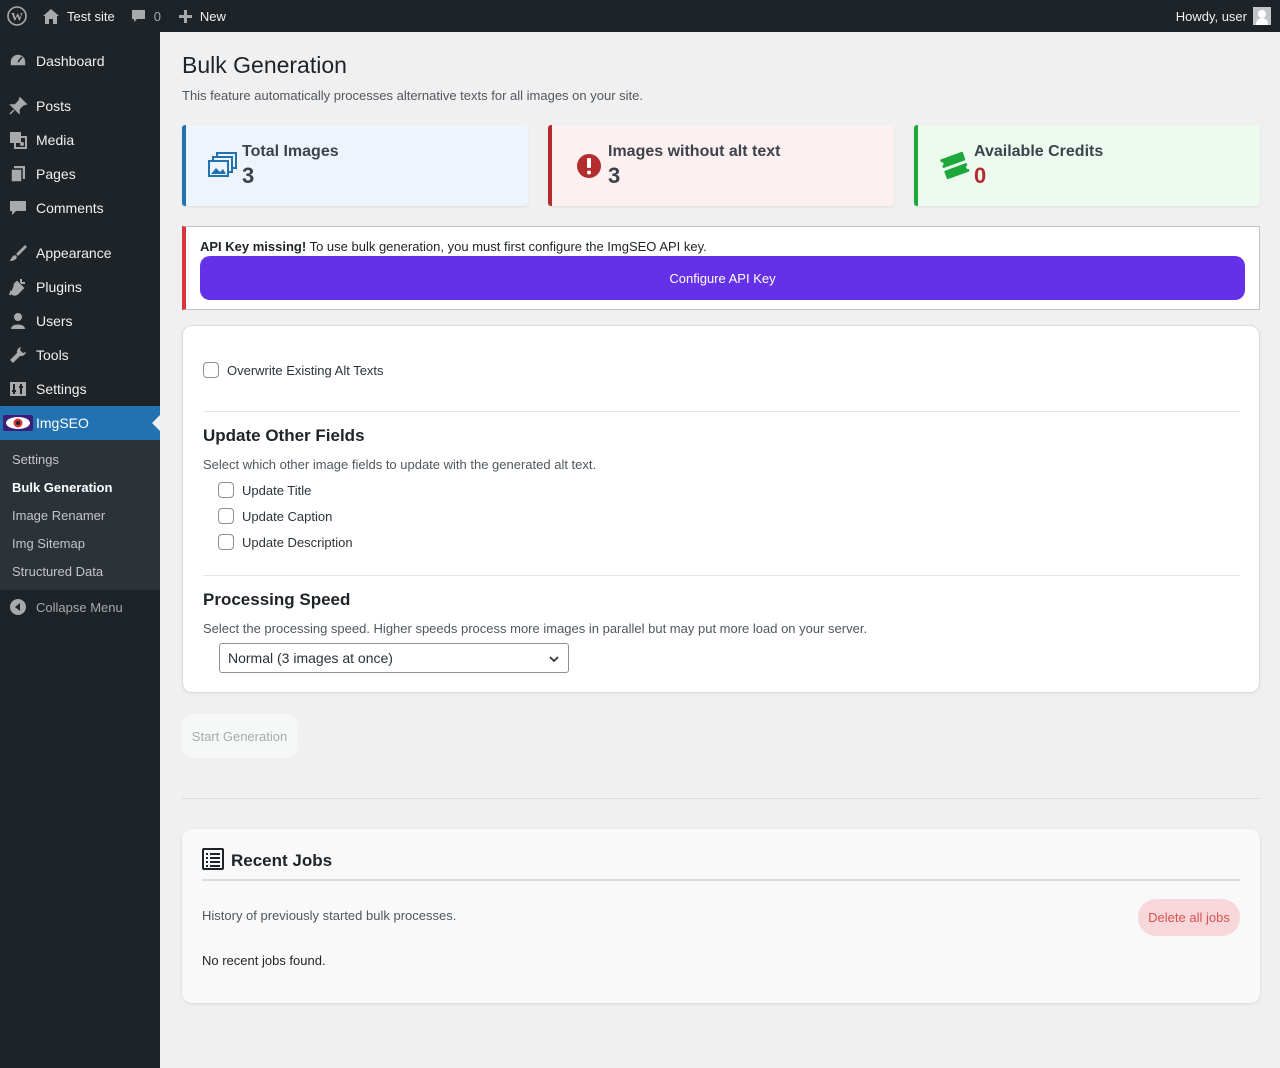 Image resolution: width=1280 pixels, height=1068 pixels. Describe the element at coordinates (1189, 917) in the screenshot. I see `delete-all-jobs-button: Delete all jobs` at that location.